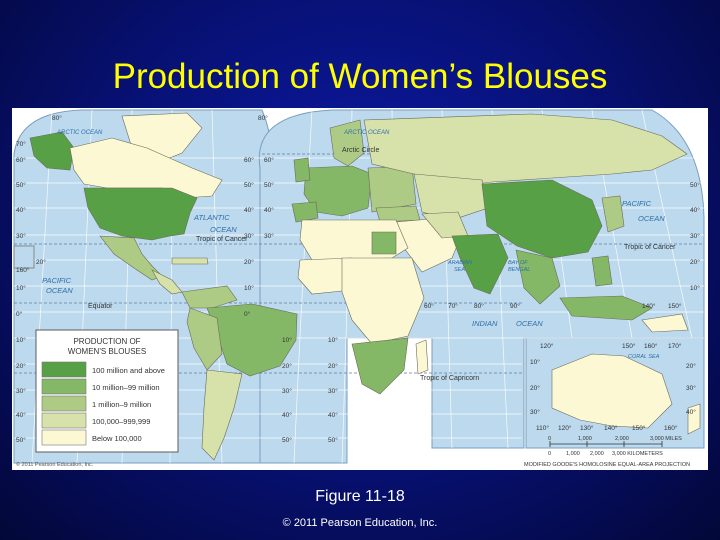 This screenshot has height=540, width=720. I want to click on caribbean, so click(190, 261).